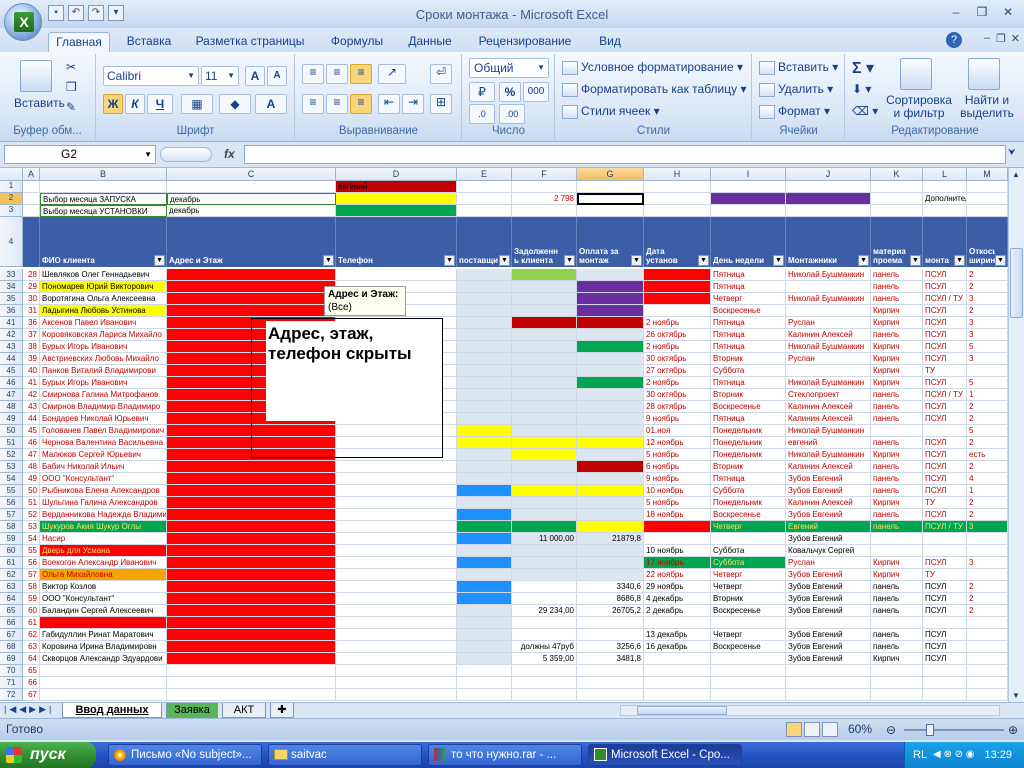 This screenshot has height=768, width=1024. What do you see at coordinates (482, 114) in the screenshot?
I see `increase-decimal-icon: .0` at bounding box center [482, 114].